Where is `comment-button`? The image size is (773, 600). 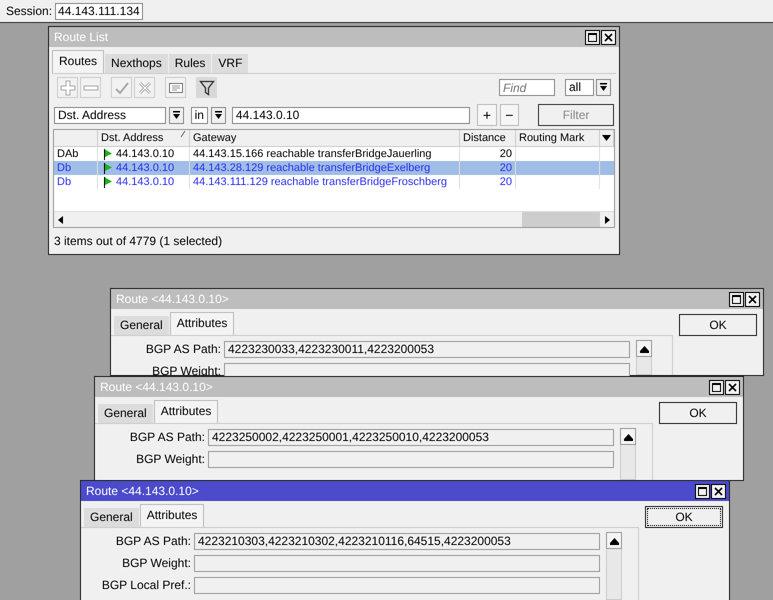 comment-button is located at coordinates (175, 87).